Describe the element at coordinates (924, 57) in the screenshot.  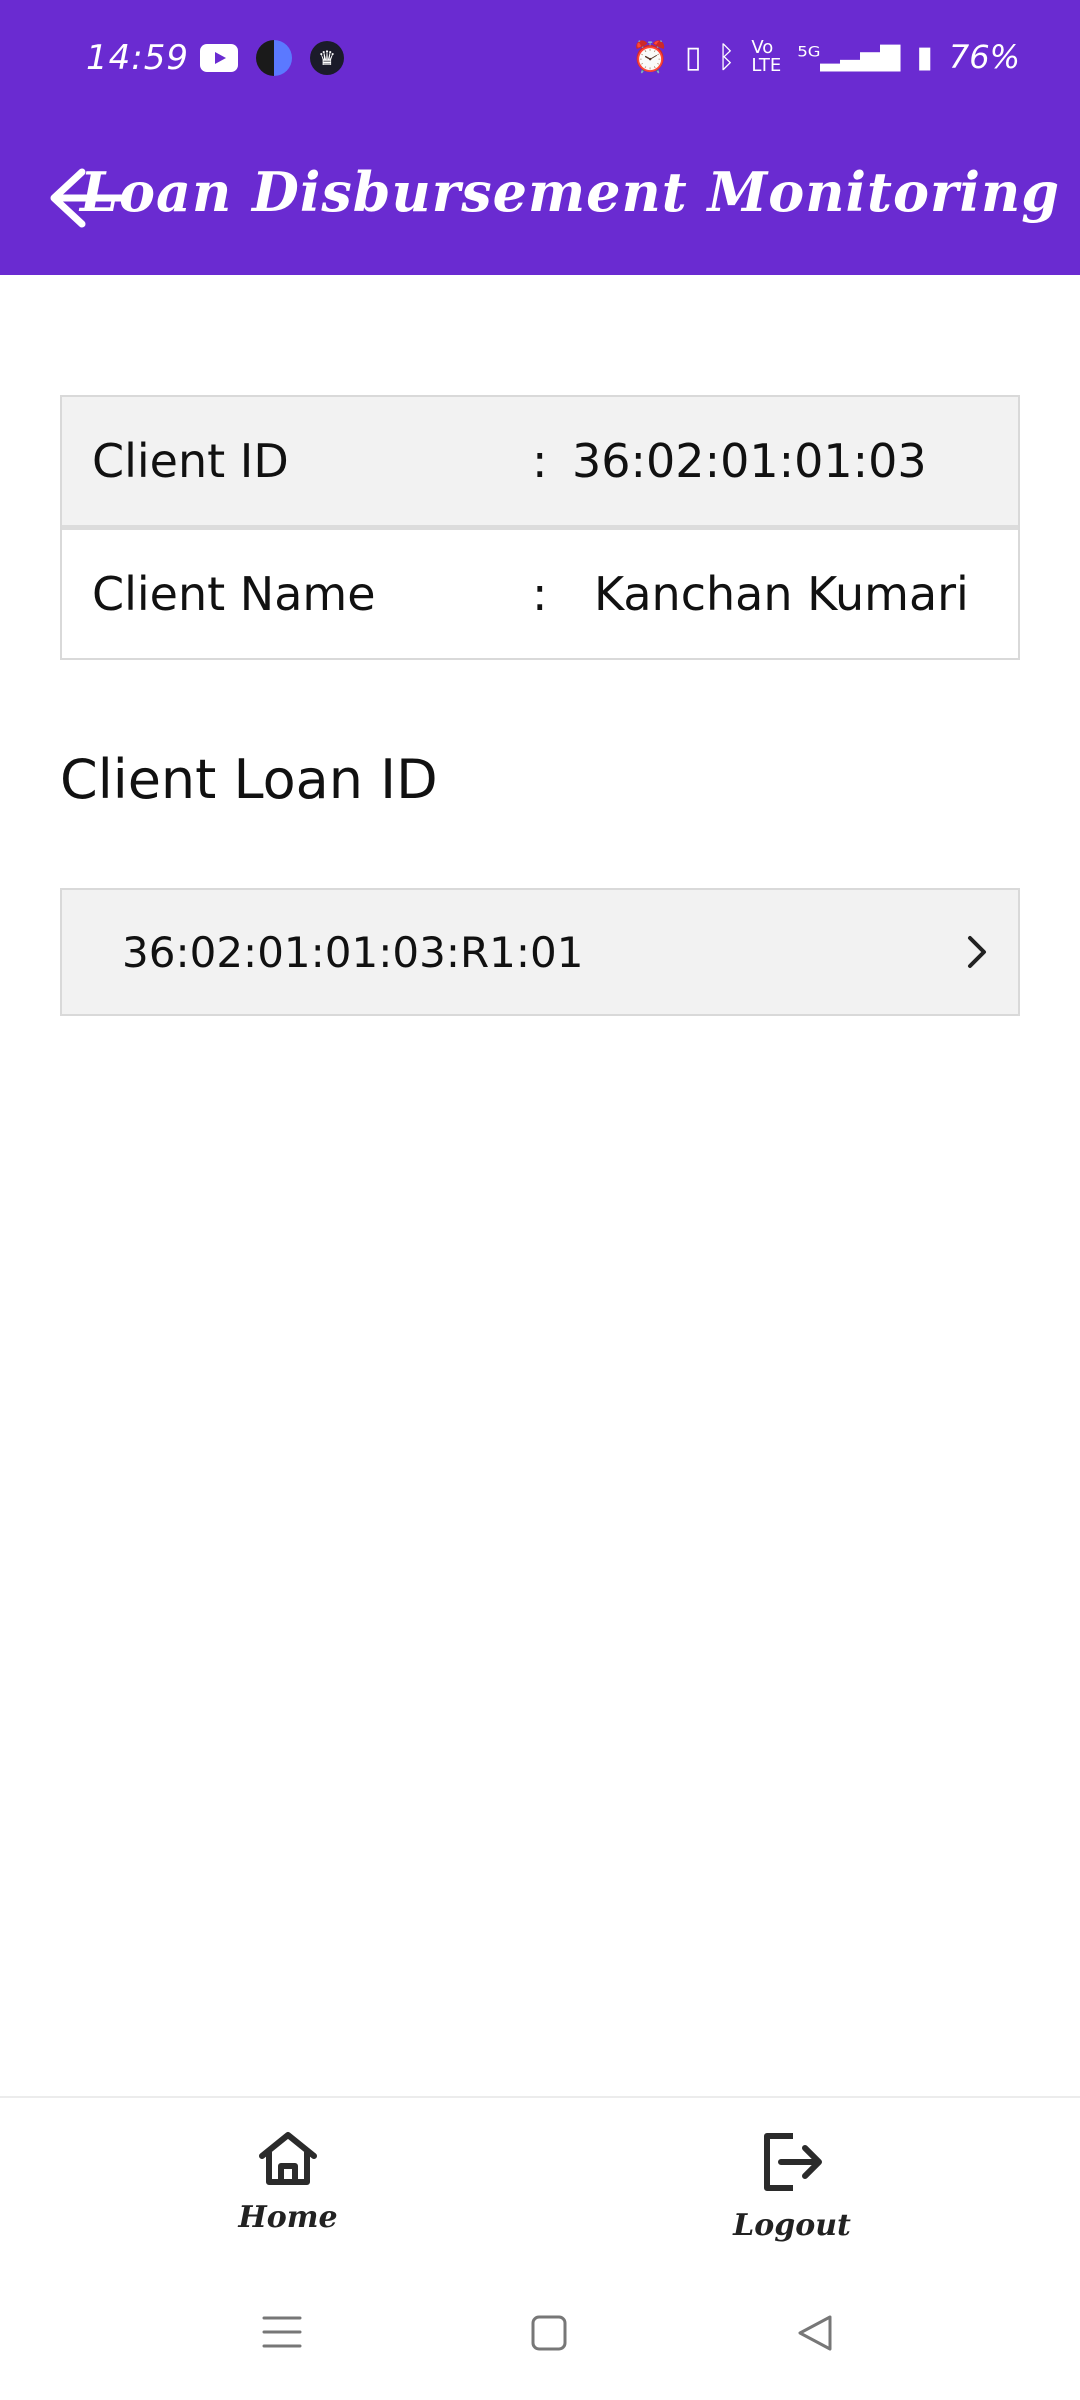
I see `battery-icon: ▮` at that location.